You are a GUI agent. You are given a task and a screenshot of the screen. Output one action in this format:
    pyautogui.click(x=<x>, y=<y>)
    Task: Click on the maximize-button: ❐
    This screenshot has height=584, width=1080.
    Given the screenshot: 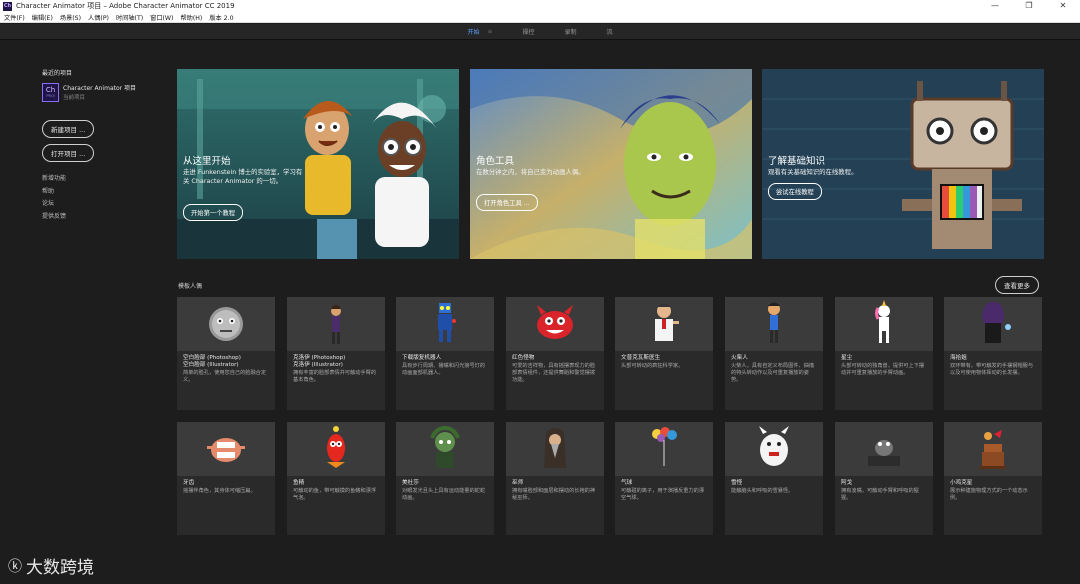 What is the action you would take?
    pyautogui.click(x=1029, y=6)
    